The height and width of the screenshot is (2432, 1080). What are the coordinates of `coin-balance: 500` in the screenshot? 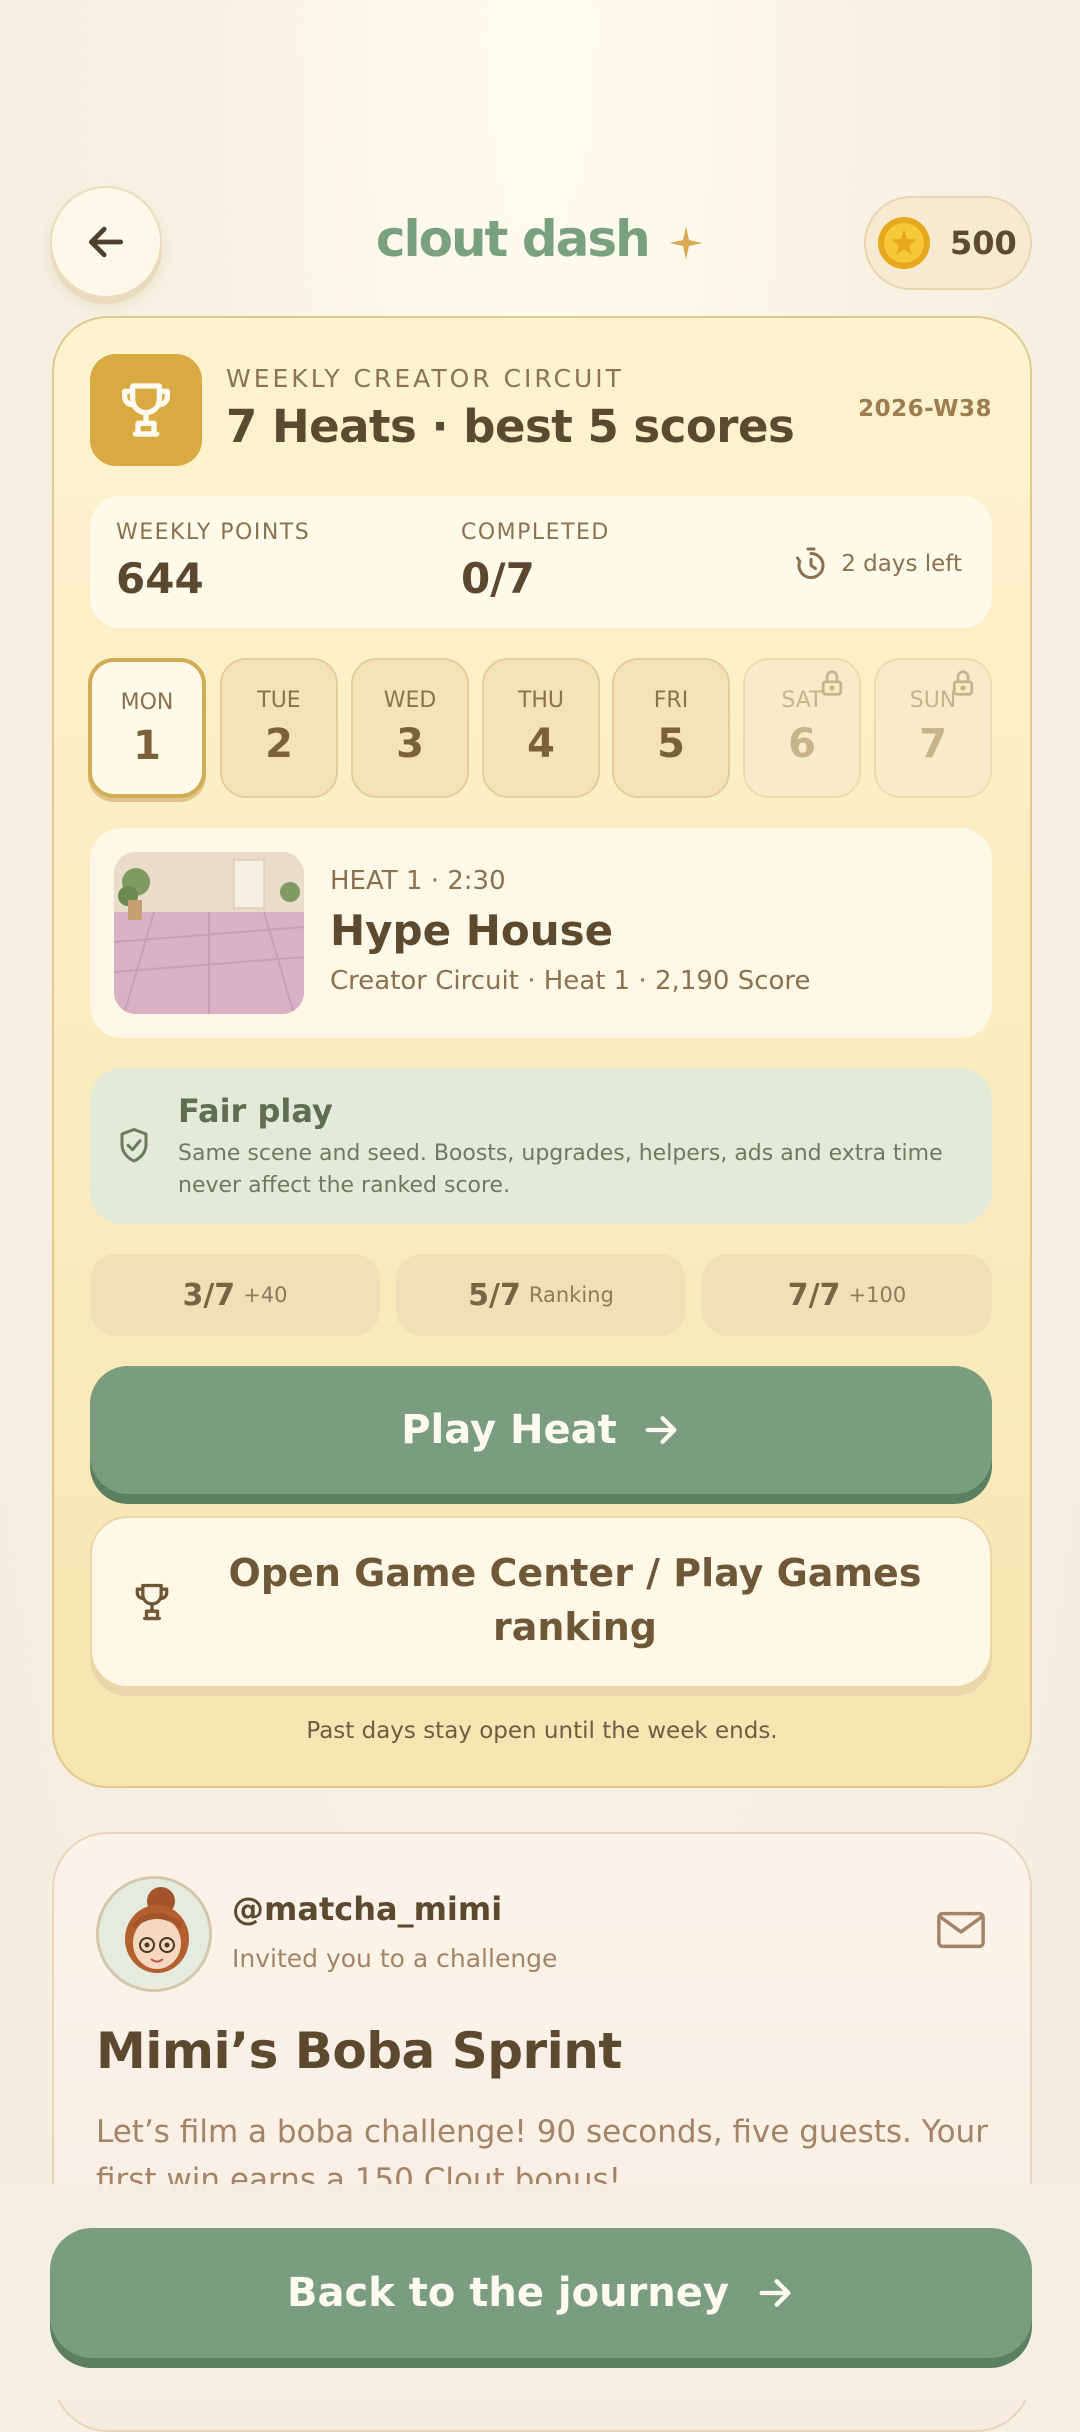 It's located at (948, 243).